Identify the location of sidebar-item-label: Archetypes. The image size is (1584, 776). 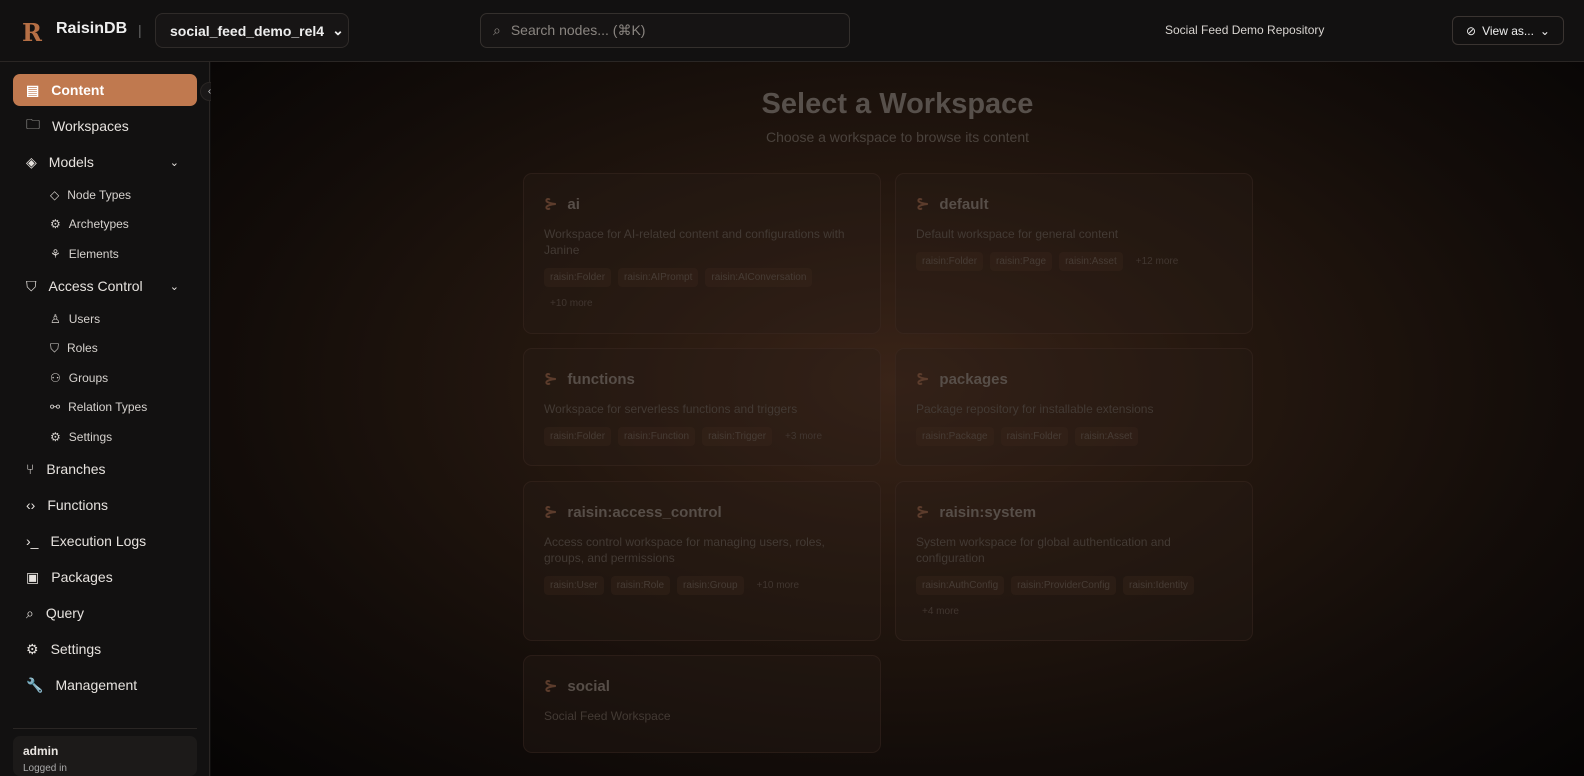
(98, 224).